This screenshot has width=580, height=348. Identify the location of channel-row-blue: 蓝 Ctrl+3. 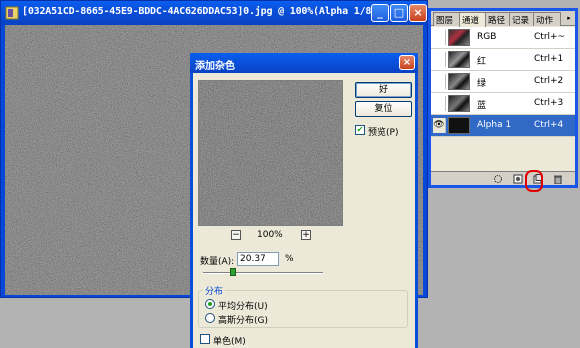
(503, 104).